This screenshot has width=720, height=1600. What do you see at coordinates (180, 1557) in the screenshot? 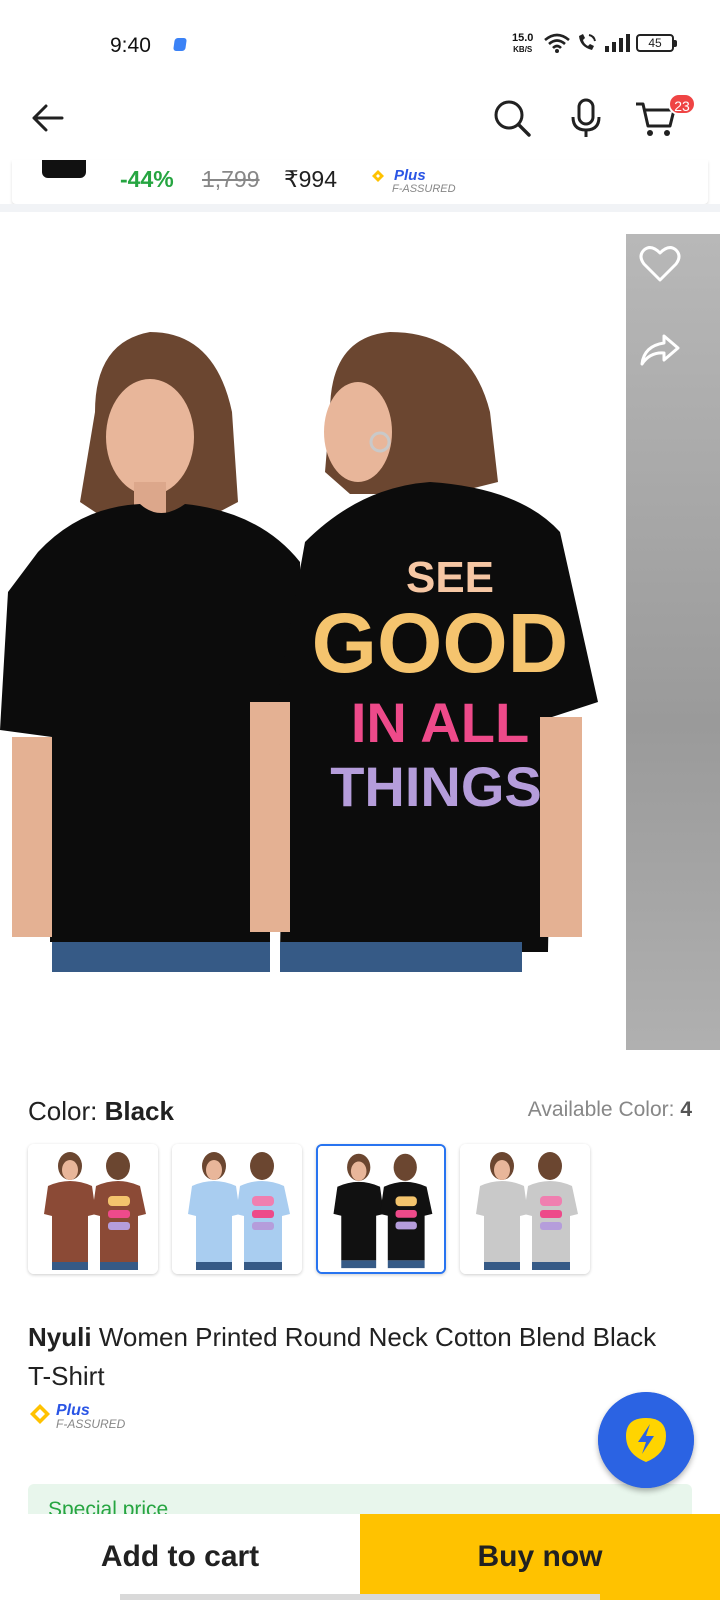
I see `add-to-cart-button: Add to cart` at bounding box center [180, 1557].